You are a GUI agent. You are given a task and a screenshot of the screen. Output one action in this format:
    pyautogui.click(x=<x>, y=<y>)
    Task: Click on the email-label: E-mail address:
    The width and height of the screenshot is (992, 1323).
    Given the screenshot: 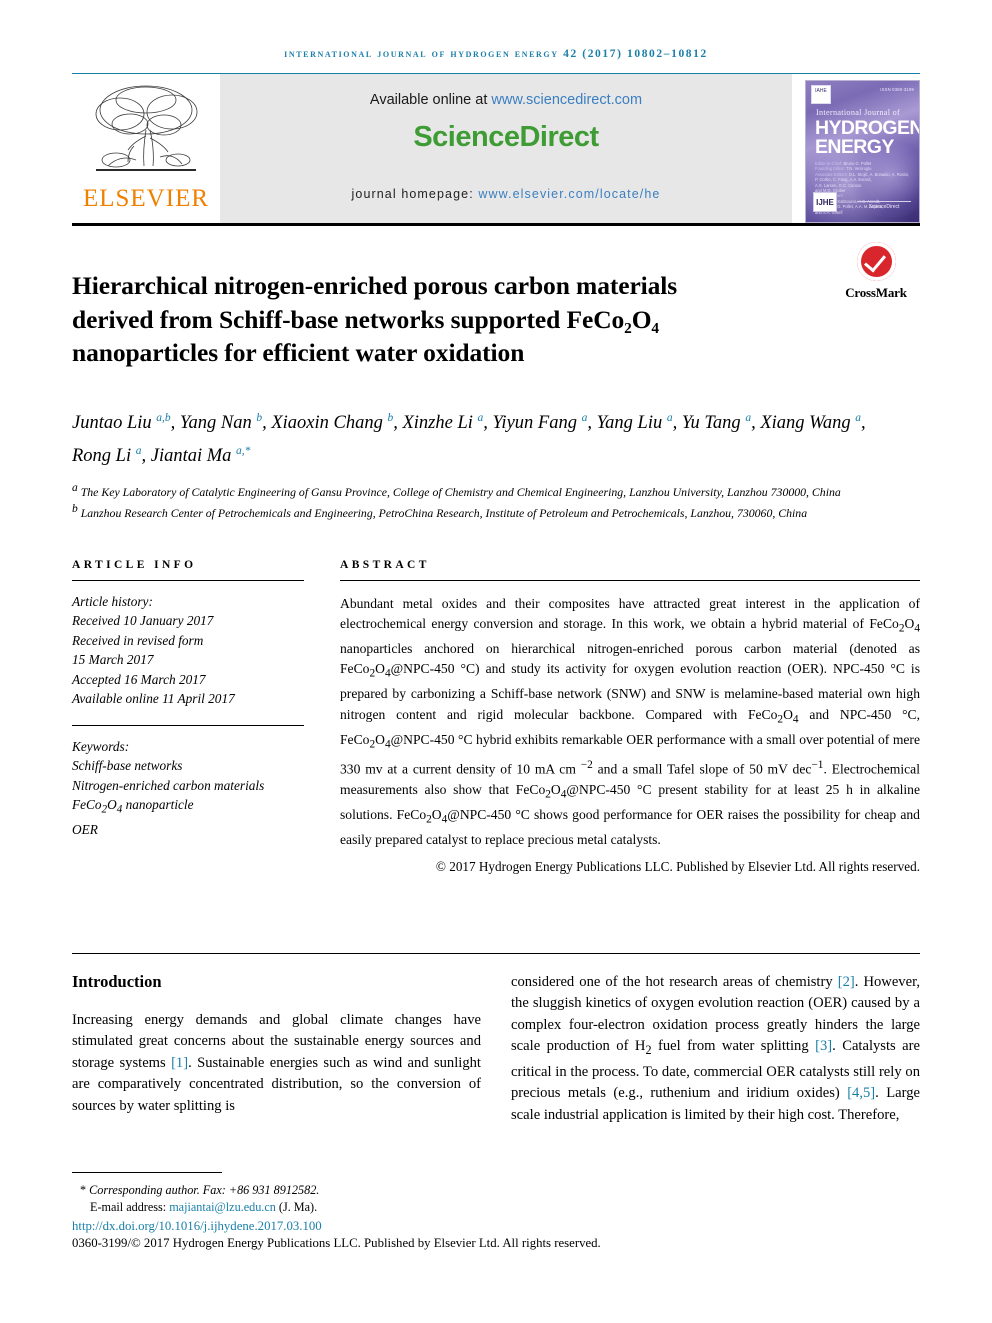 What is the action you would take?
    pyautogui.click(x=130, y=1207)
    